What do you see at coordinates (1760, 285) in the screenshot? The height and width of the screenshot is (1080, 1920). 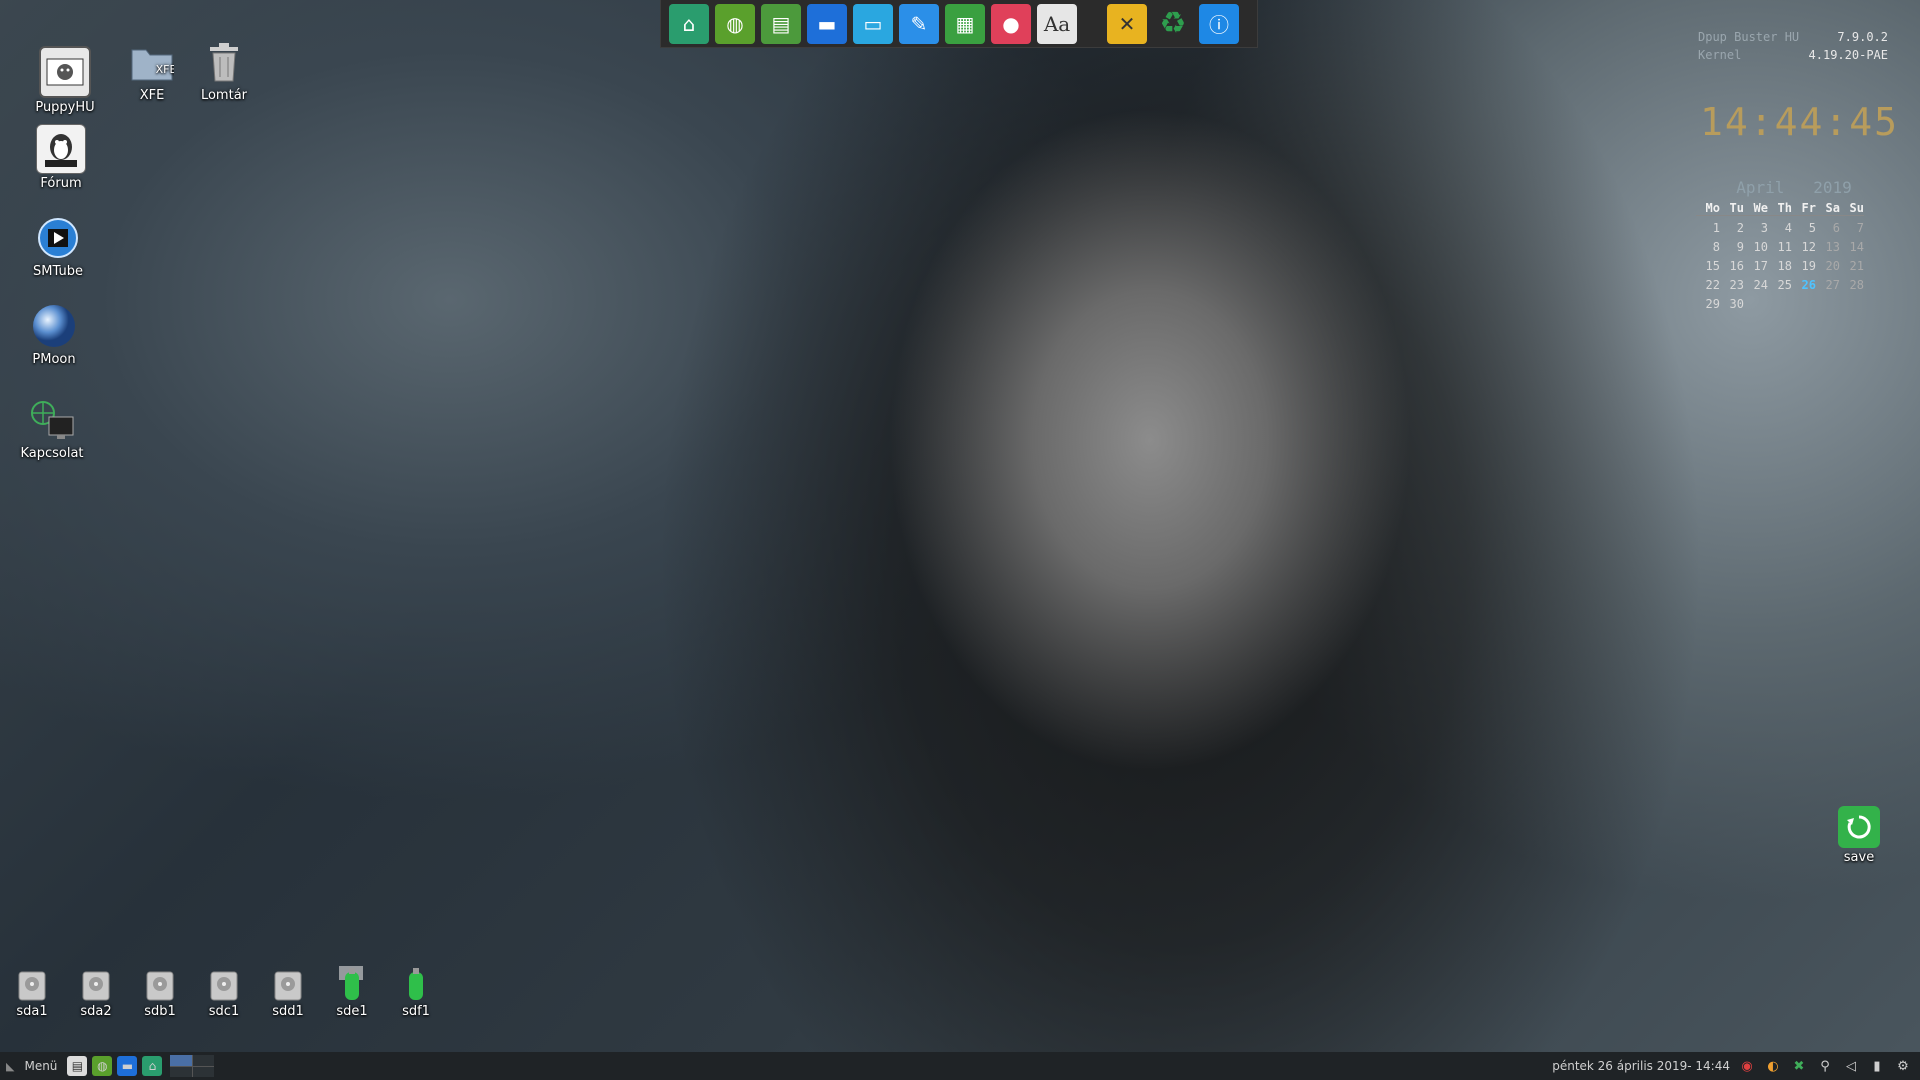 I see `calendar-day: 24` at bounding box center [1760, 285].